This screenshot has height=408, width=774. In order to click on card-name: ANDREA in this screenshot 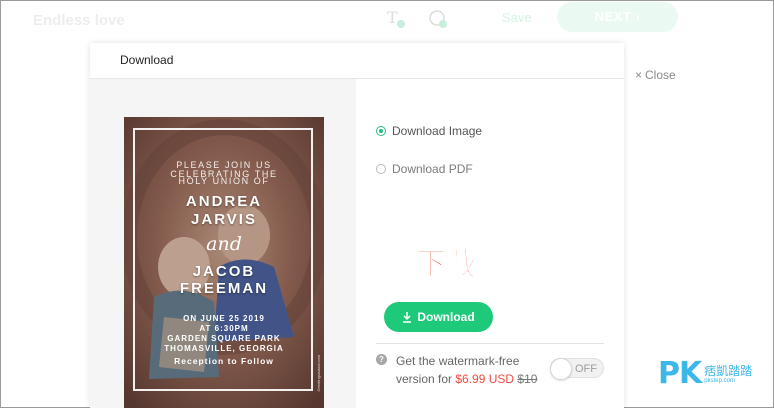, I will do `click(224, 201)`.